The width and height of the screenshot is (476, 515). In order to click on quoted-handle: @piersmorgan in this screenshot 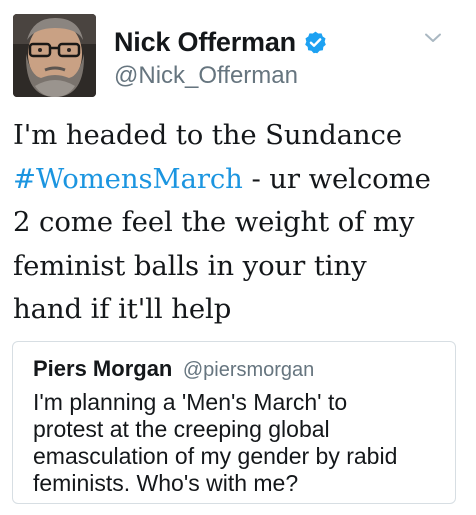, I will do `click(248, 370)`.